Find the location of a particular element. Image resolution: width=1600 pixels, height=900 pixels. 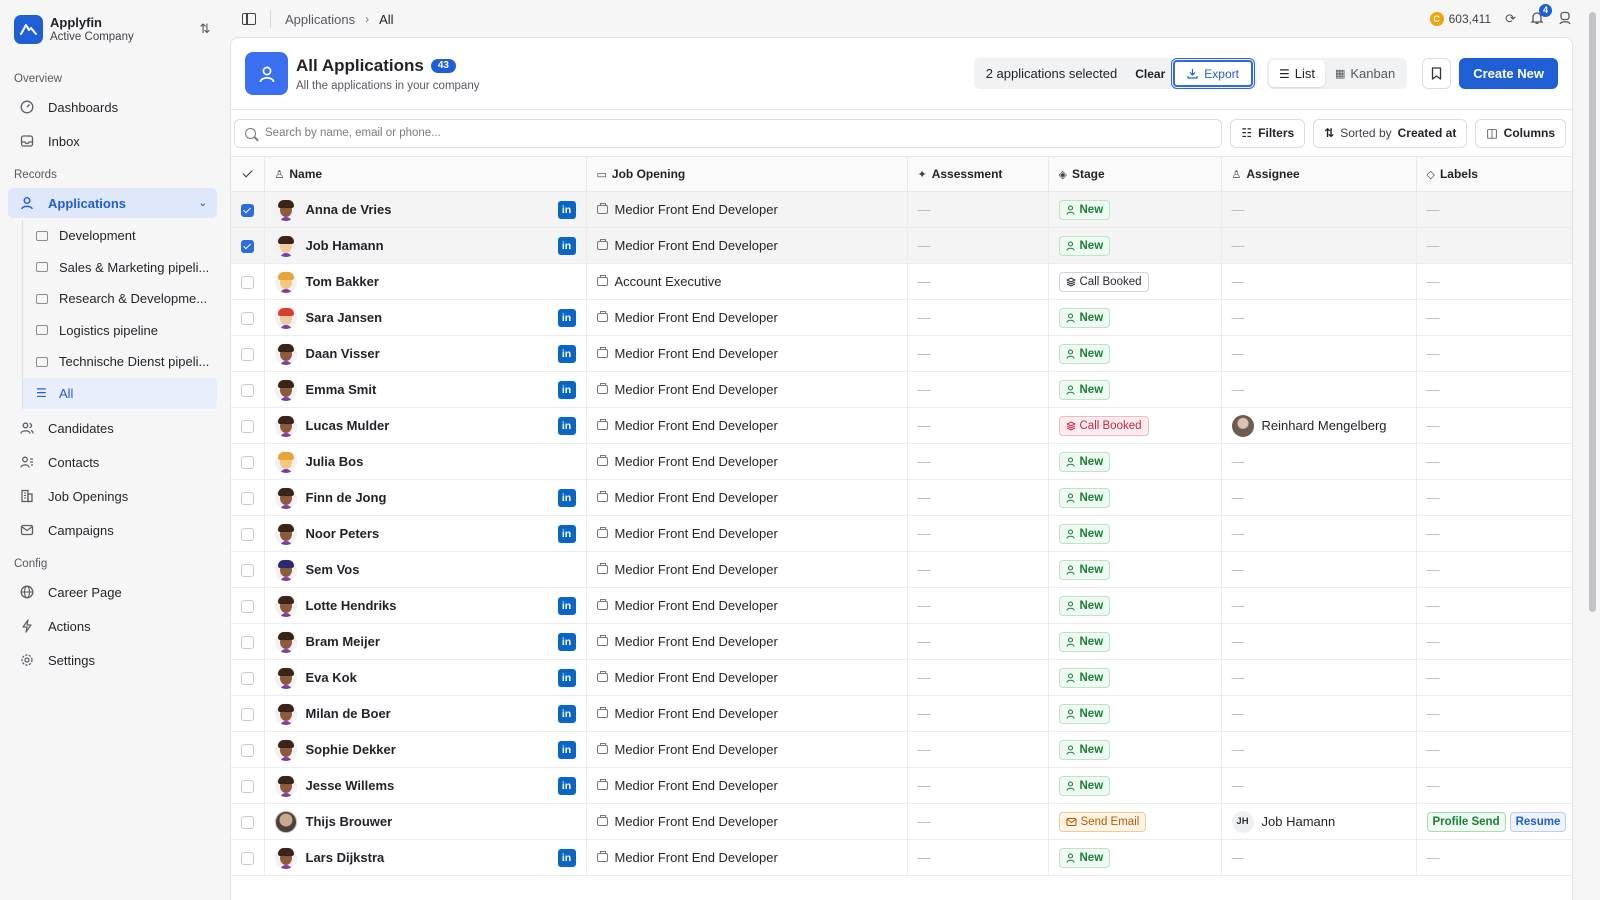

name-cell: Thijs Brouwer is located at coordinates (425, 821).